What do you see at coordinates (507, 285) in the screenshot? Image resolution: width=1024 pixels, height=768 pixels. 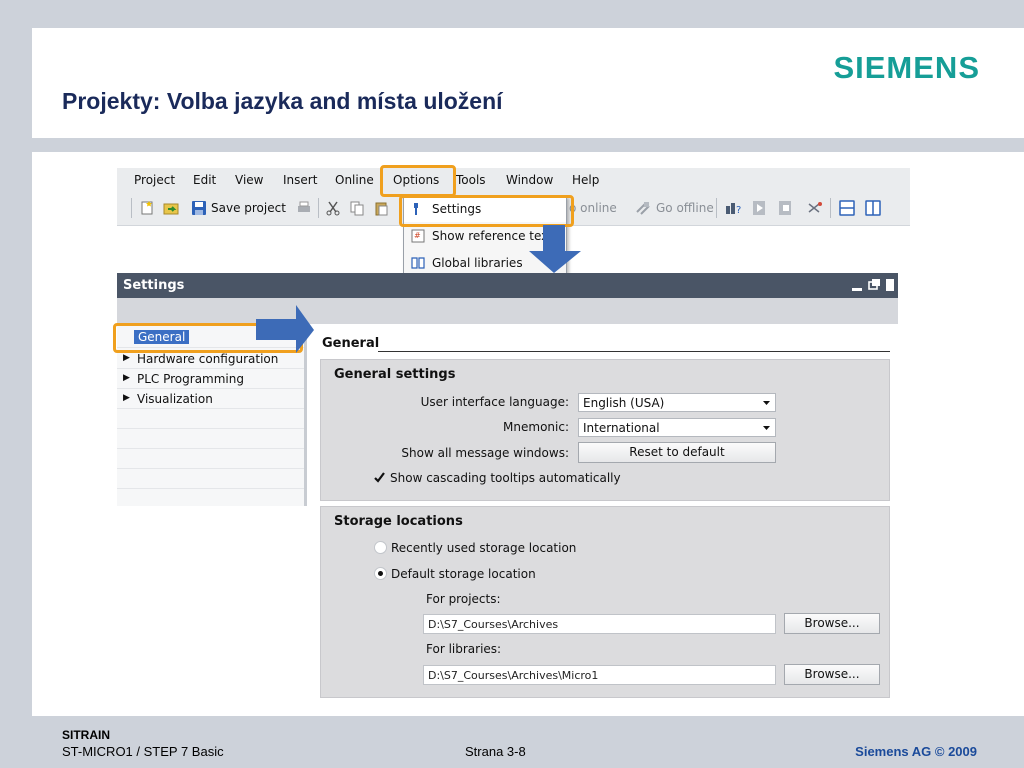 I see `settings-titlebar: Settings` at bounding box center [507, 285].